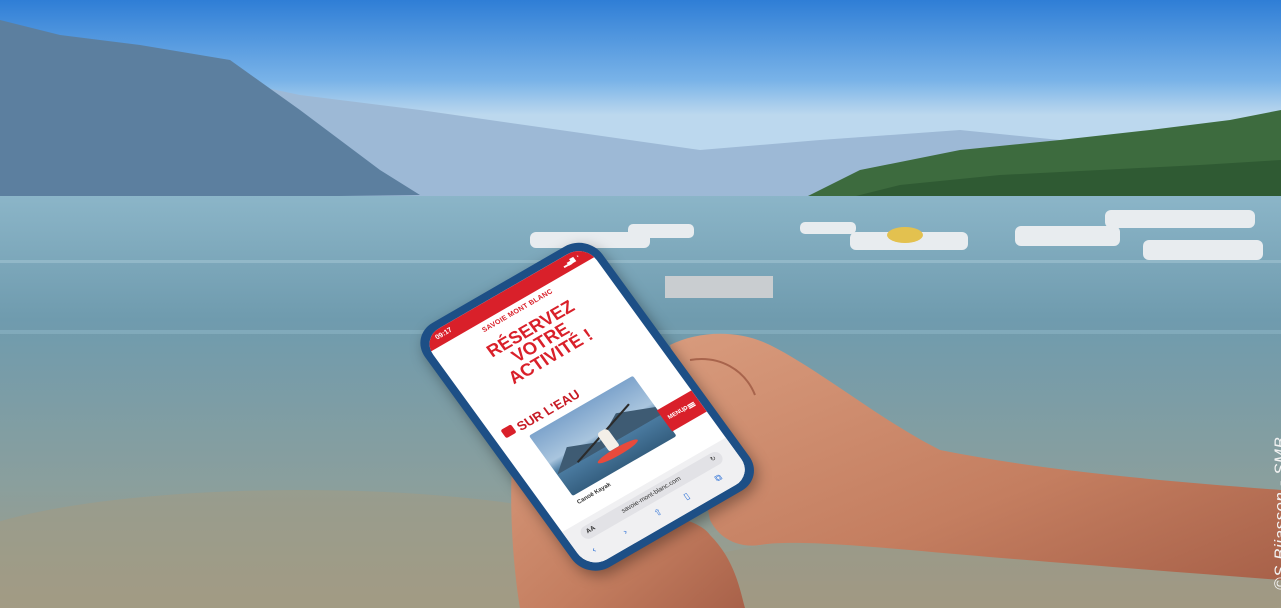  I want to click on reload-icon: ↻, so click(713, 459).